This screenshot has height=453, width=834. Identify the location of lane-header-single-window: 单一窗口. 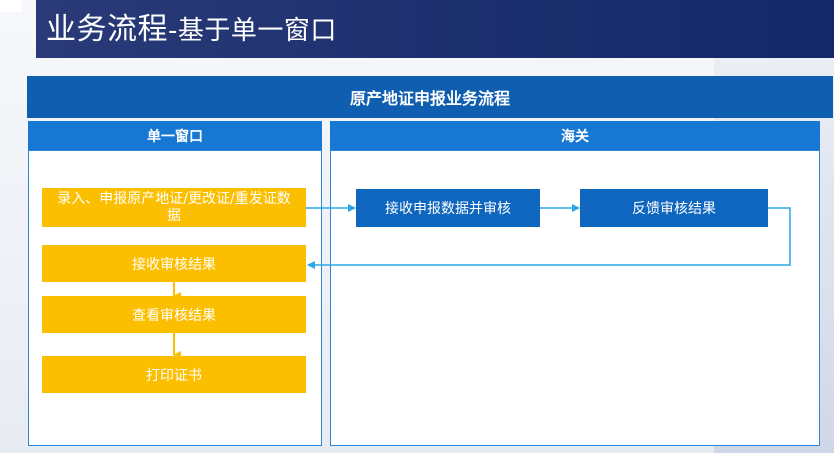
(175, 135).